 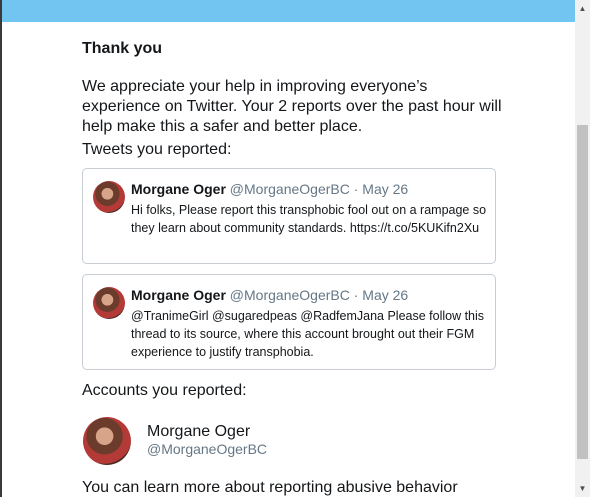 What do you see at coordinates (582, 292) in the screenshot?
I see `scrollbar-thumb` at bounding box center [582, 292].